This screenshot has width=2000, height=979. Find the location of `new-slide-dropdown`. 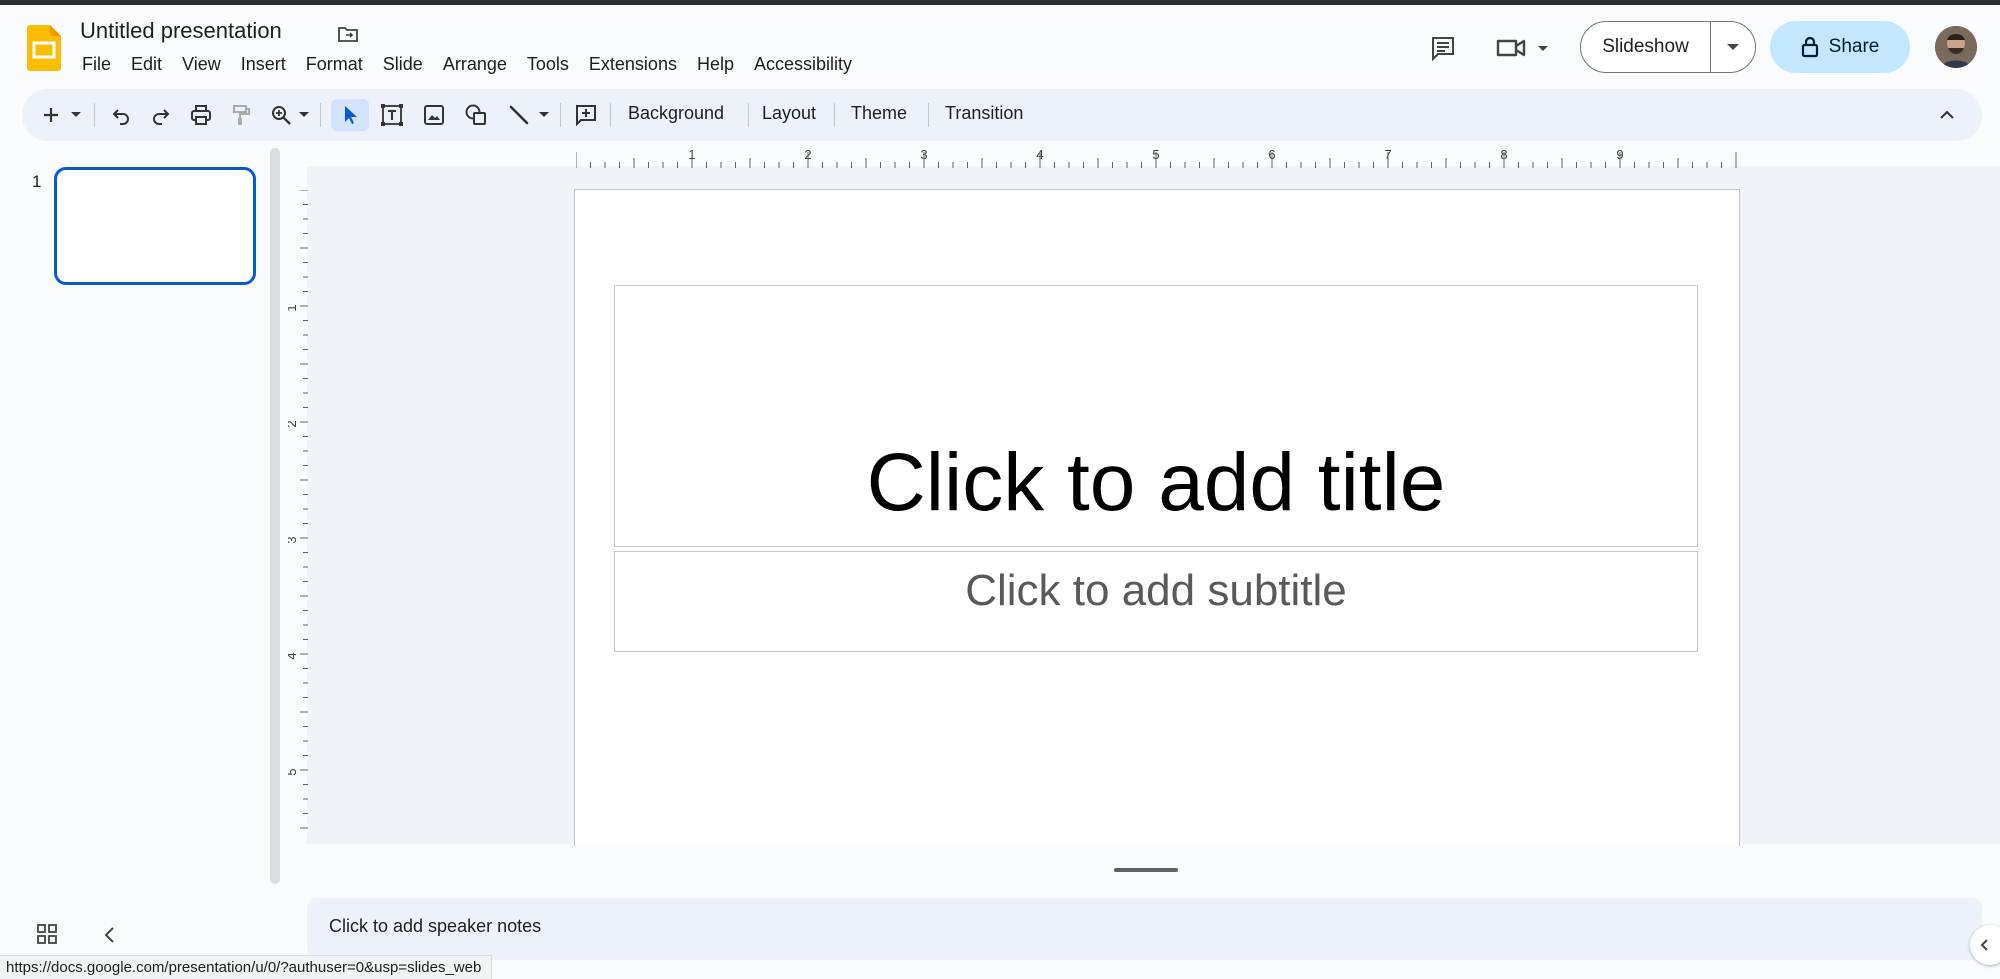

new-slide-dropdown is located at coordinates (76, 115).